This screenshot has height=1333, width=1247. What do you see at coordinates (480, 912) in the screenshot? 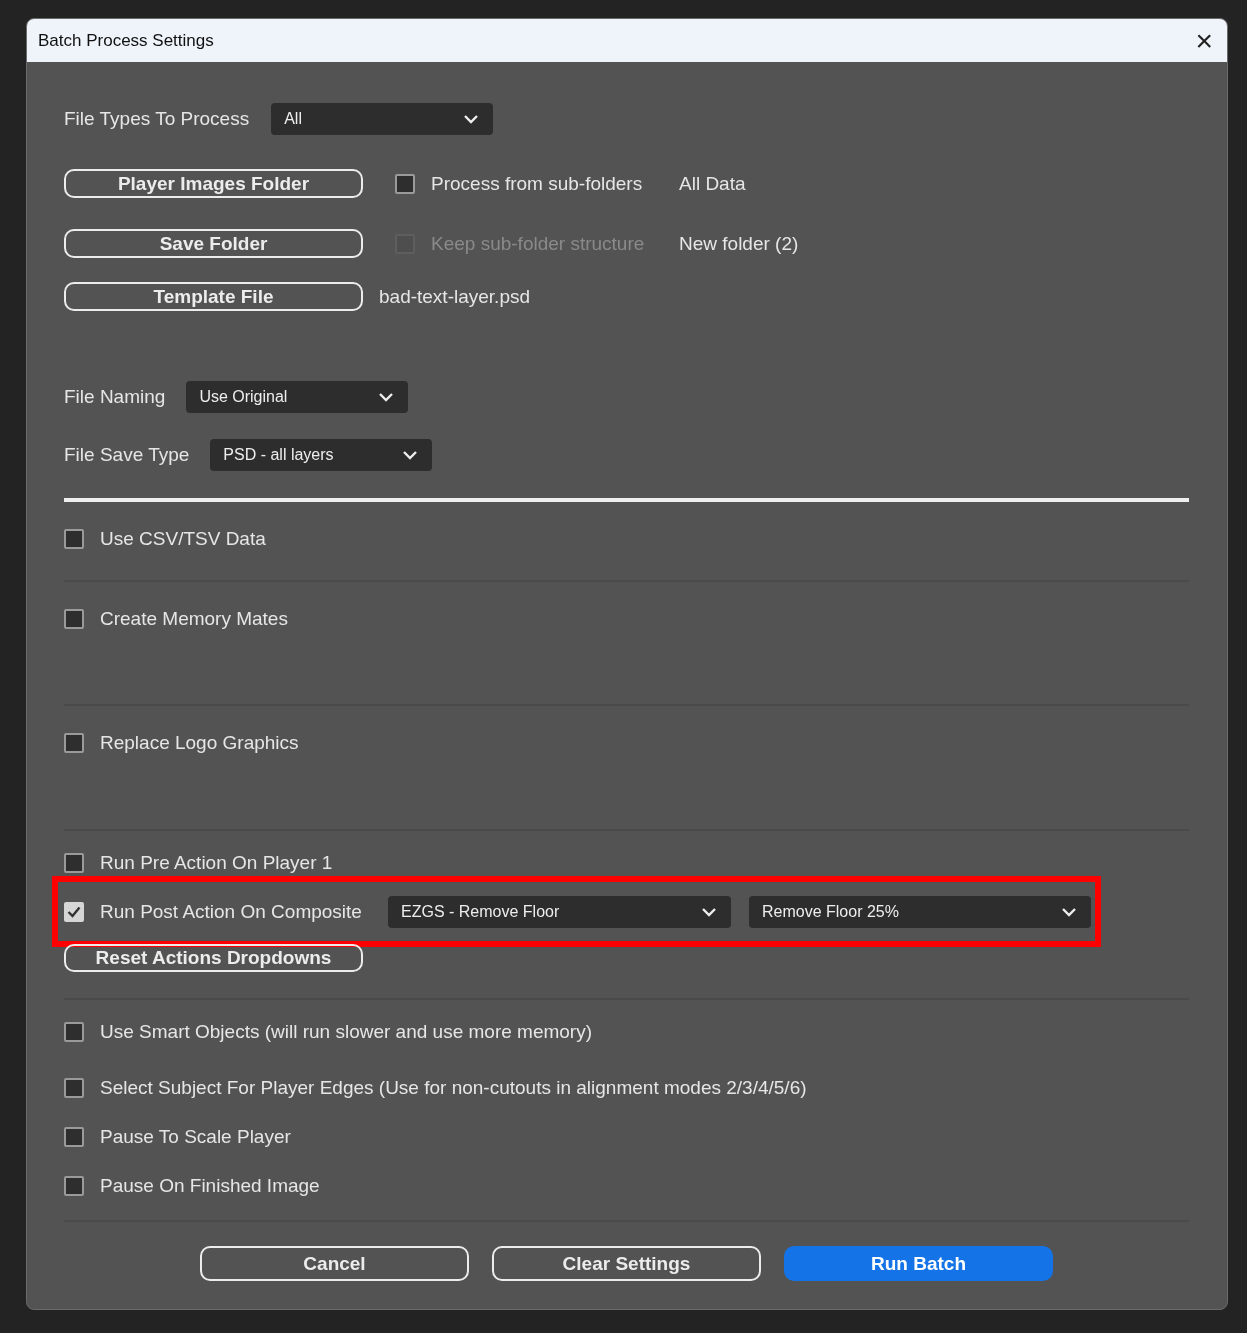
I see `dropdown-value: EZGS - Remove Floor` at bounding box center [480, 912].